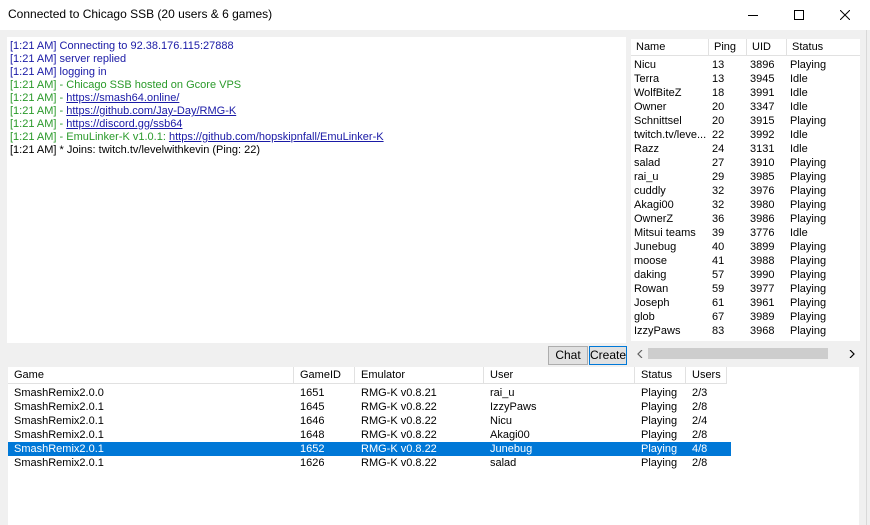 The width and height of the screenshot is (870, 525). Describe the element at coordinates (718, 177) in the screenshot. I see `user-ping: 29` at that location.